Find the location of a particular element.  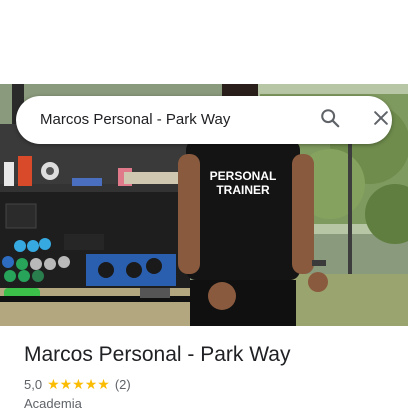

clear-search-button is located at coordinates (381, 120).